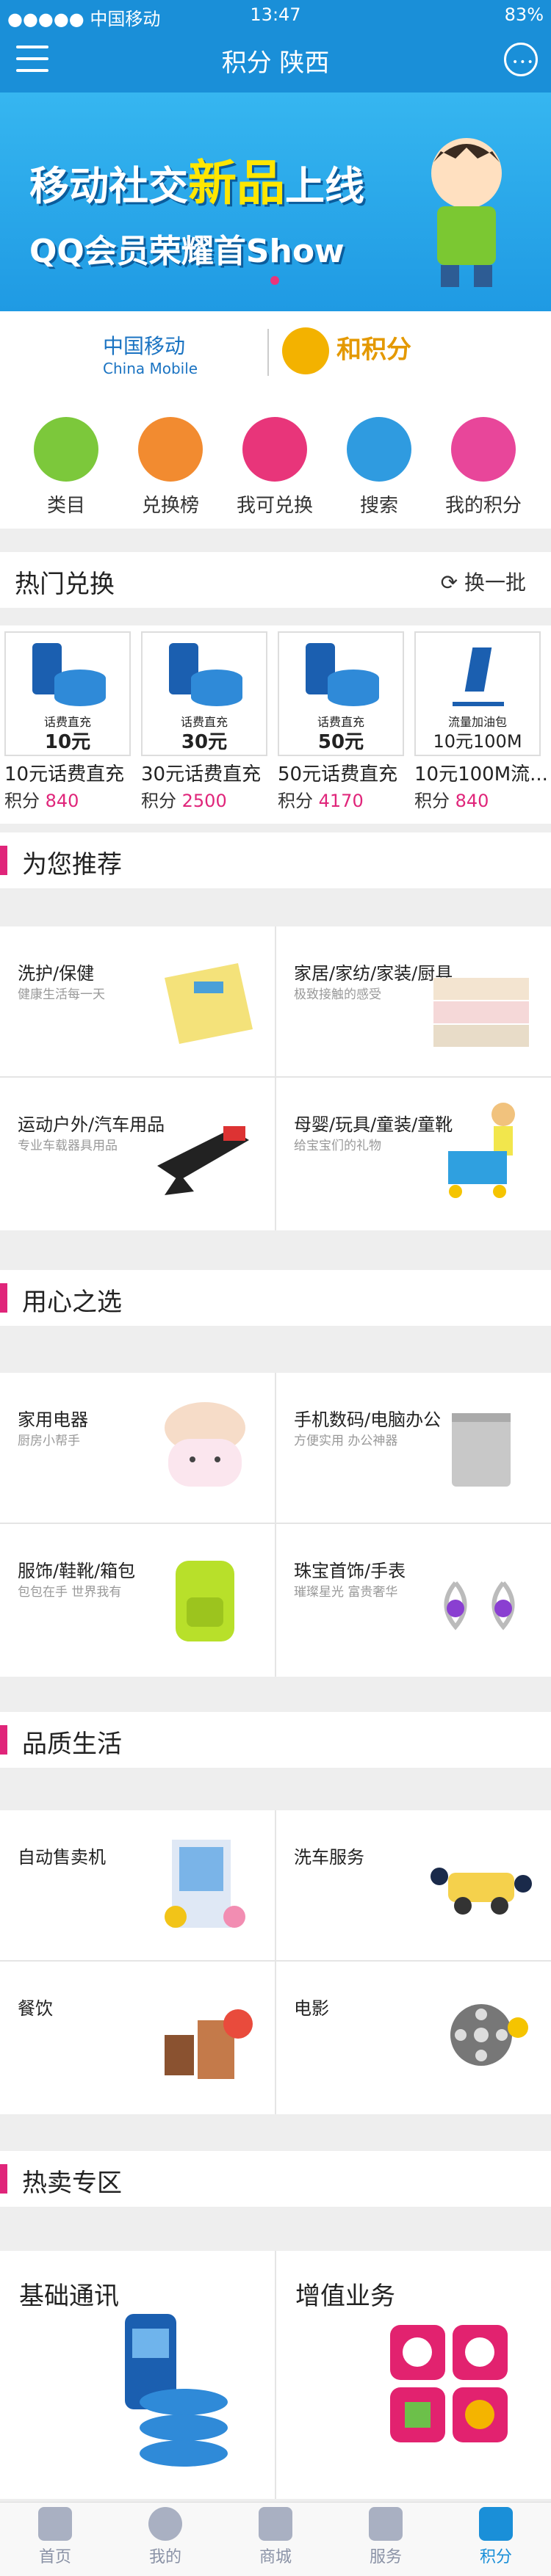 The height and width of the screenshot is (2576, 551). Describe the element at coordinates (170, 506) in the screenshot. I see `shortcut-label: 兑换榜` at that location.